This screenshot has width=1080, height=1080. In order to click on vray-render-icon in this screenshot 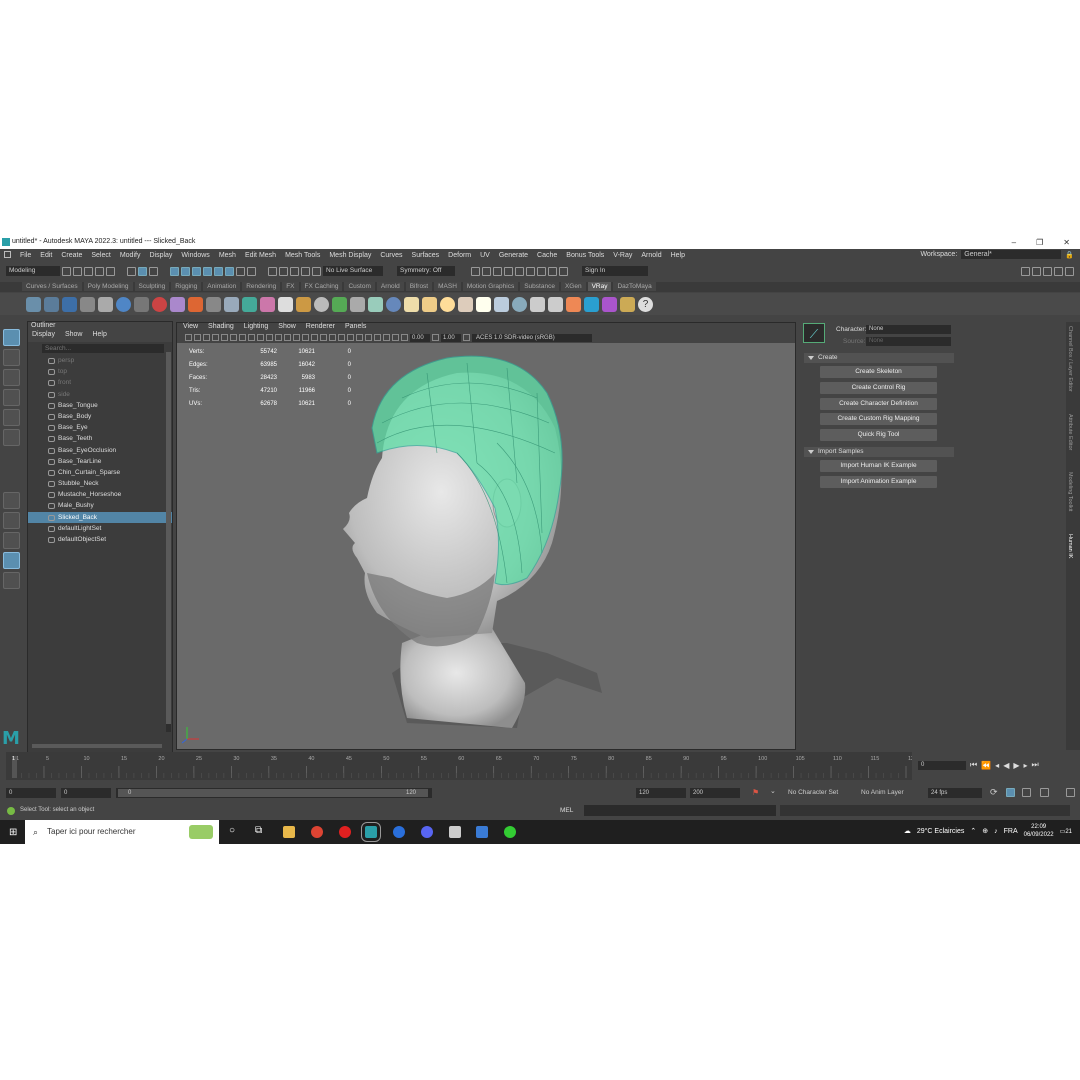, I will do `click(69, 304)`.